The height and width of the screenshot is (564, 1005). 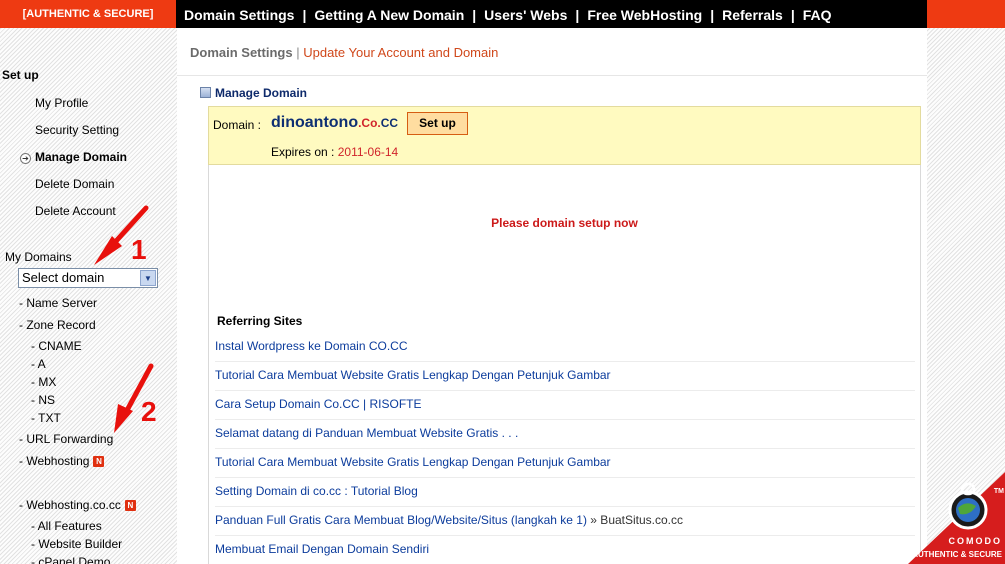 I want to click on domain-select-value: Select domain, so click(x=63, y=277).